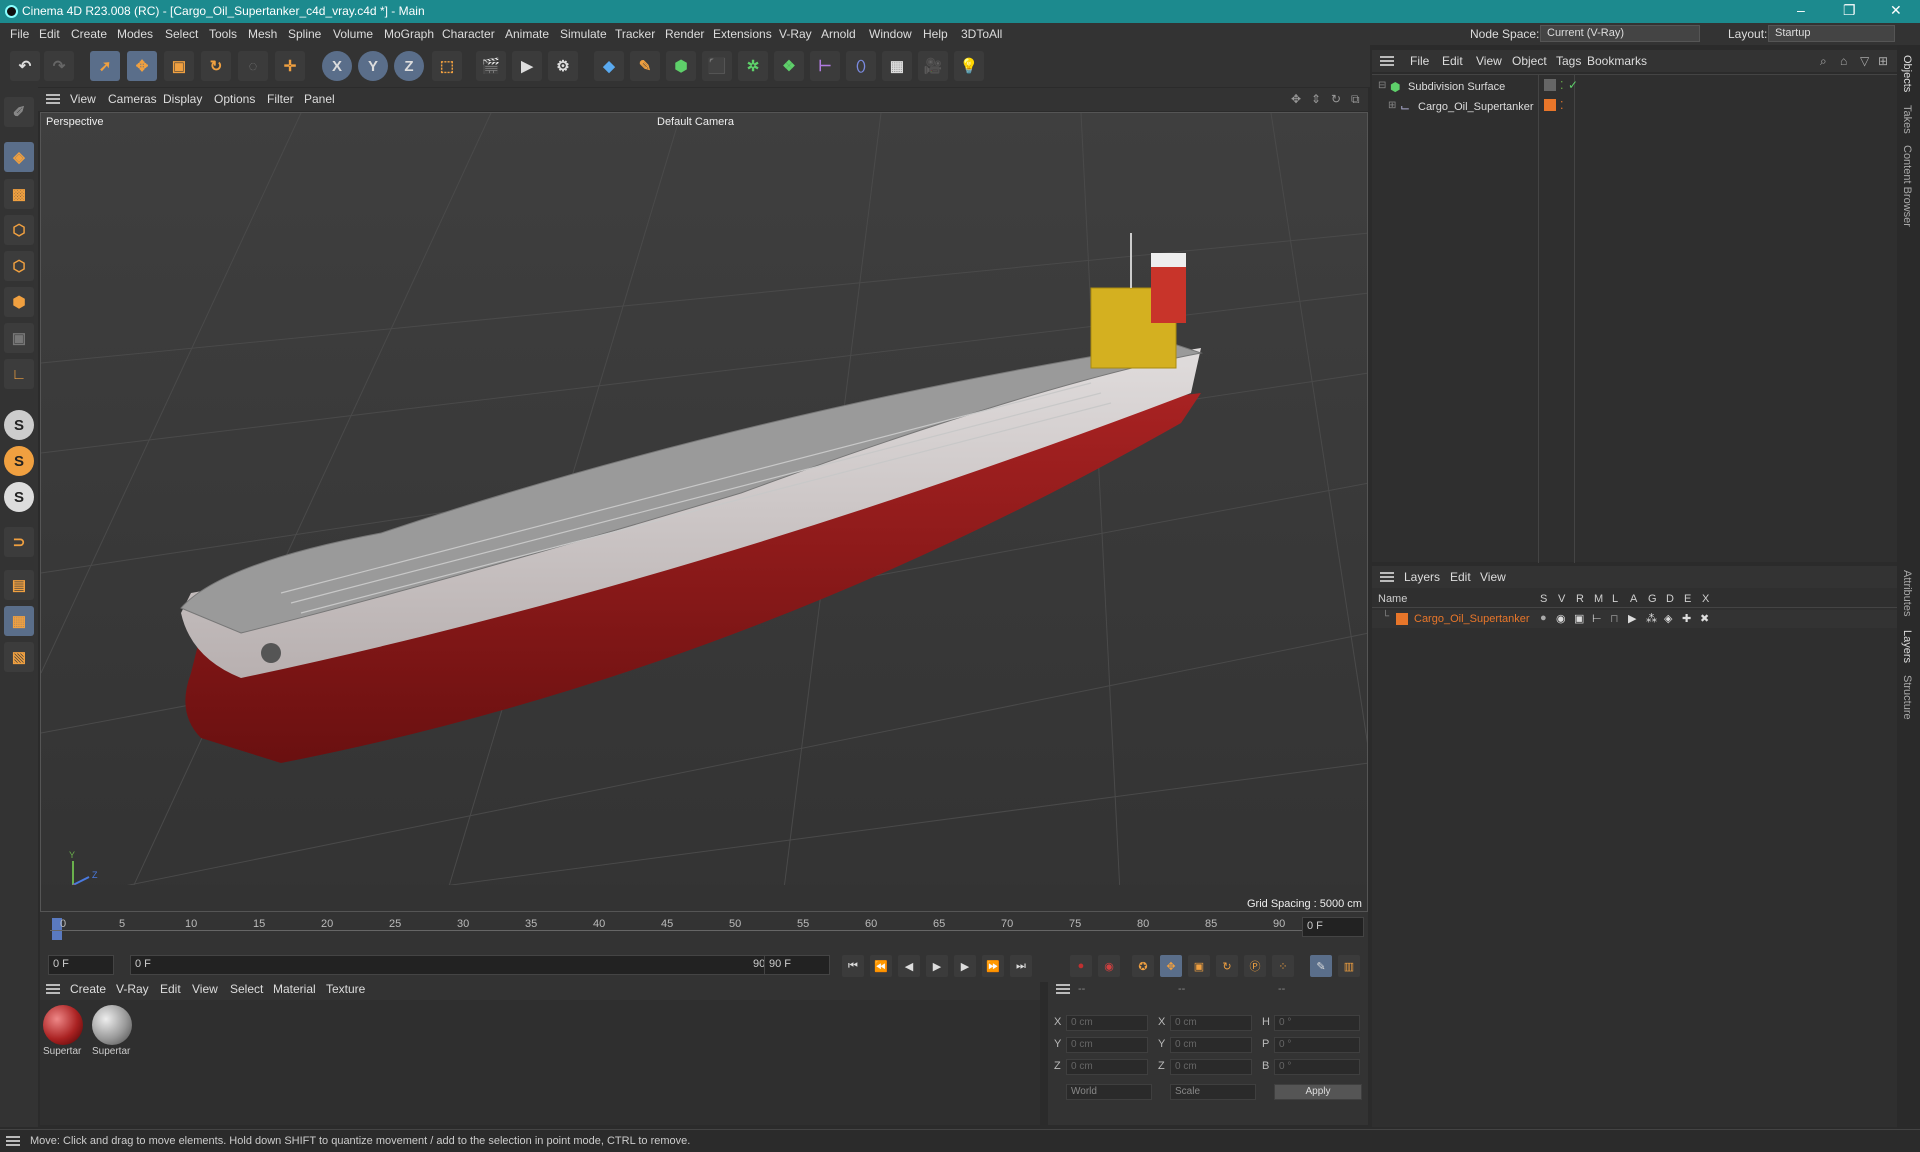 This screenshot has width=1920, height=1152. I want to click on obj-menu-tags: Tags, so click(1568, 61).